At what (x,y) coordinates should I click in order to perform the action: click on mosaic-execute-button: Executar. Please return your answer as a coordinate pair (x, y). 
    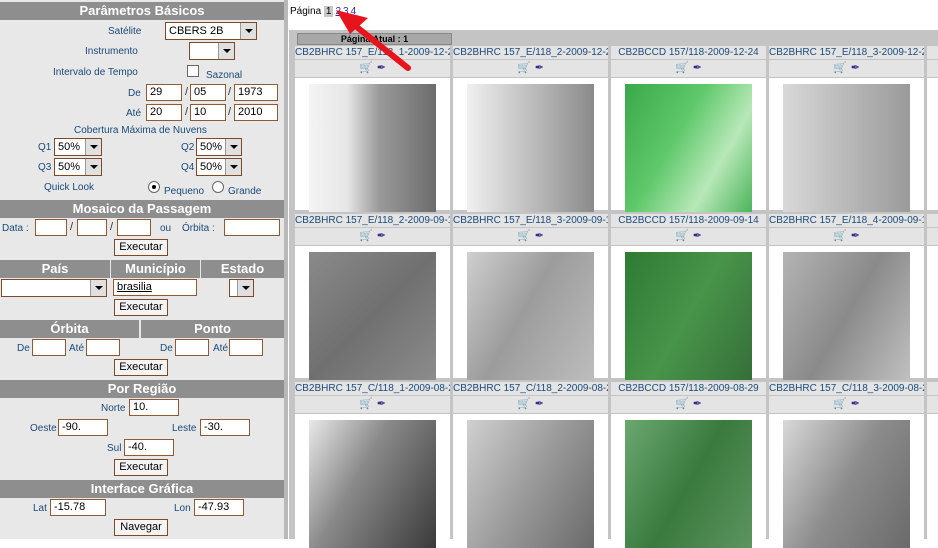
    Looking at the image, I should click on (141, 247).